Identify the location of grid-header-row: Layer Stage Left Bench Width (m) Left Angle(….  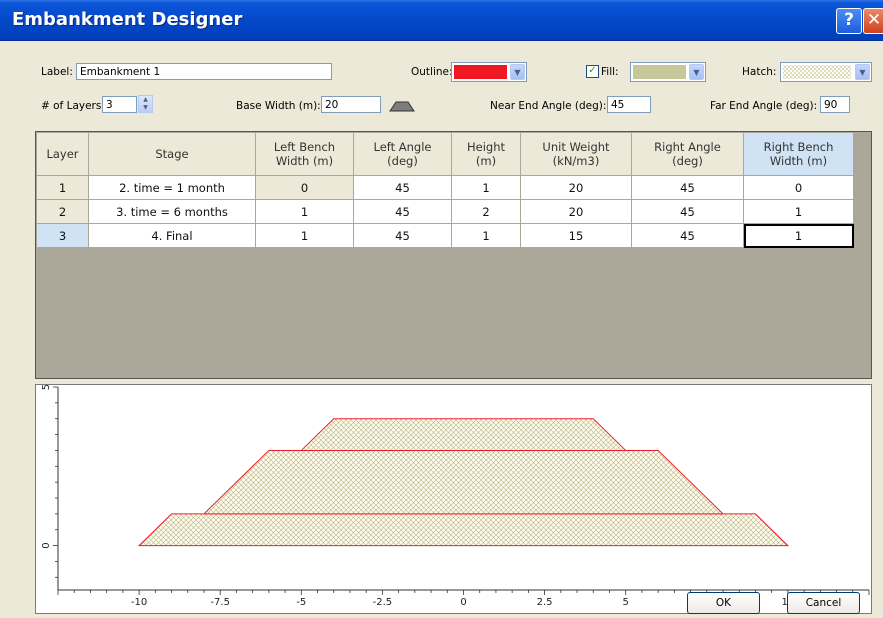
(445, 154).